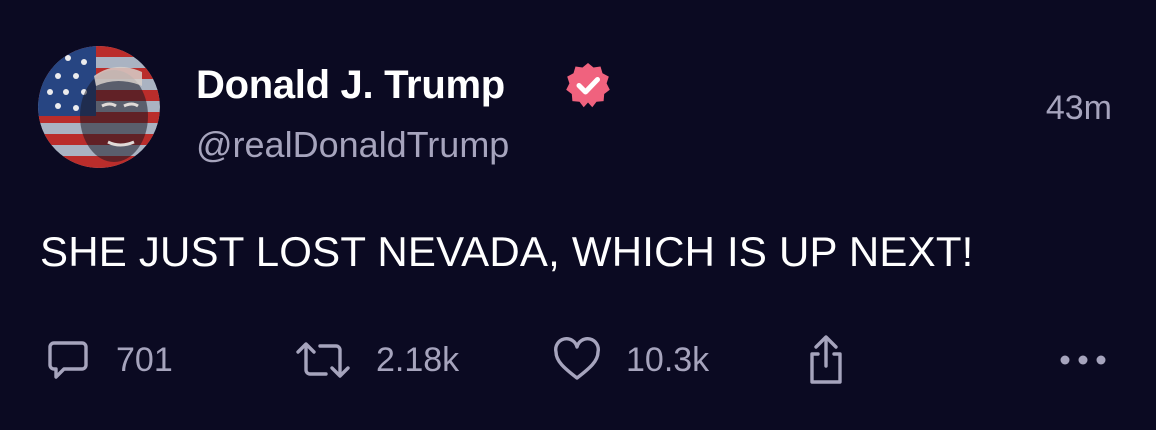 This screenshot has width=1156, height=430. What do you see at coordinates (99, 107) in the screenshot?
I see `avatar` at bounding box center [99, 107].